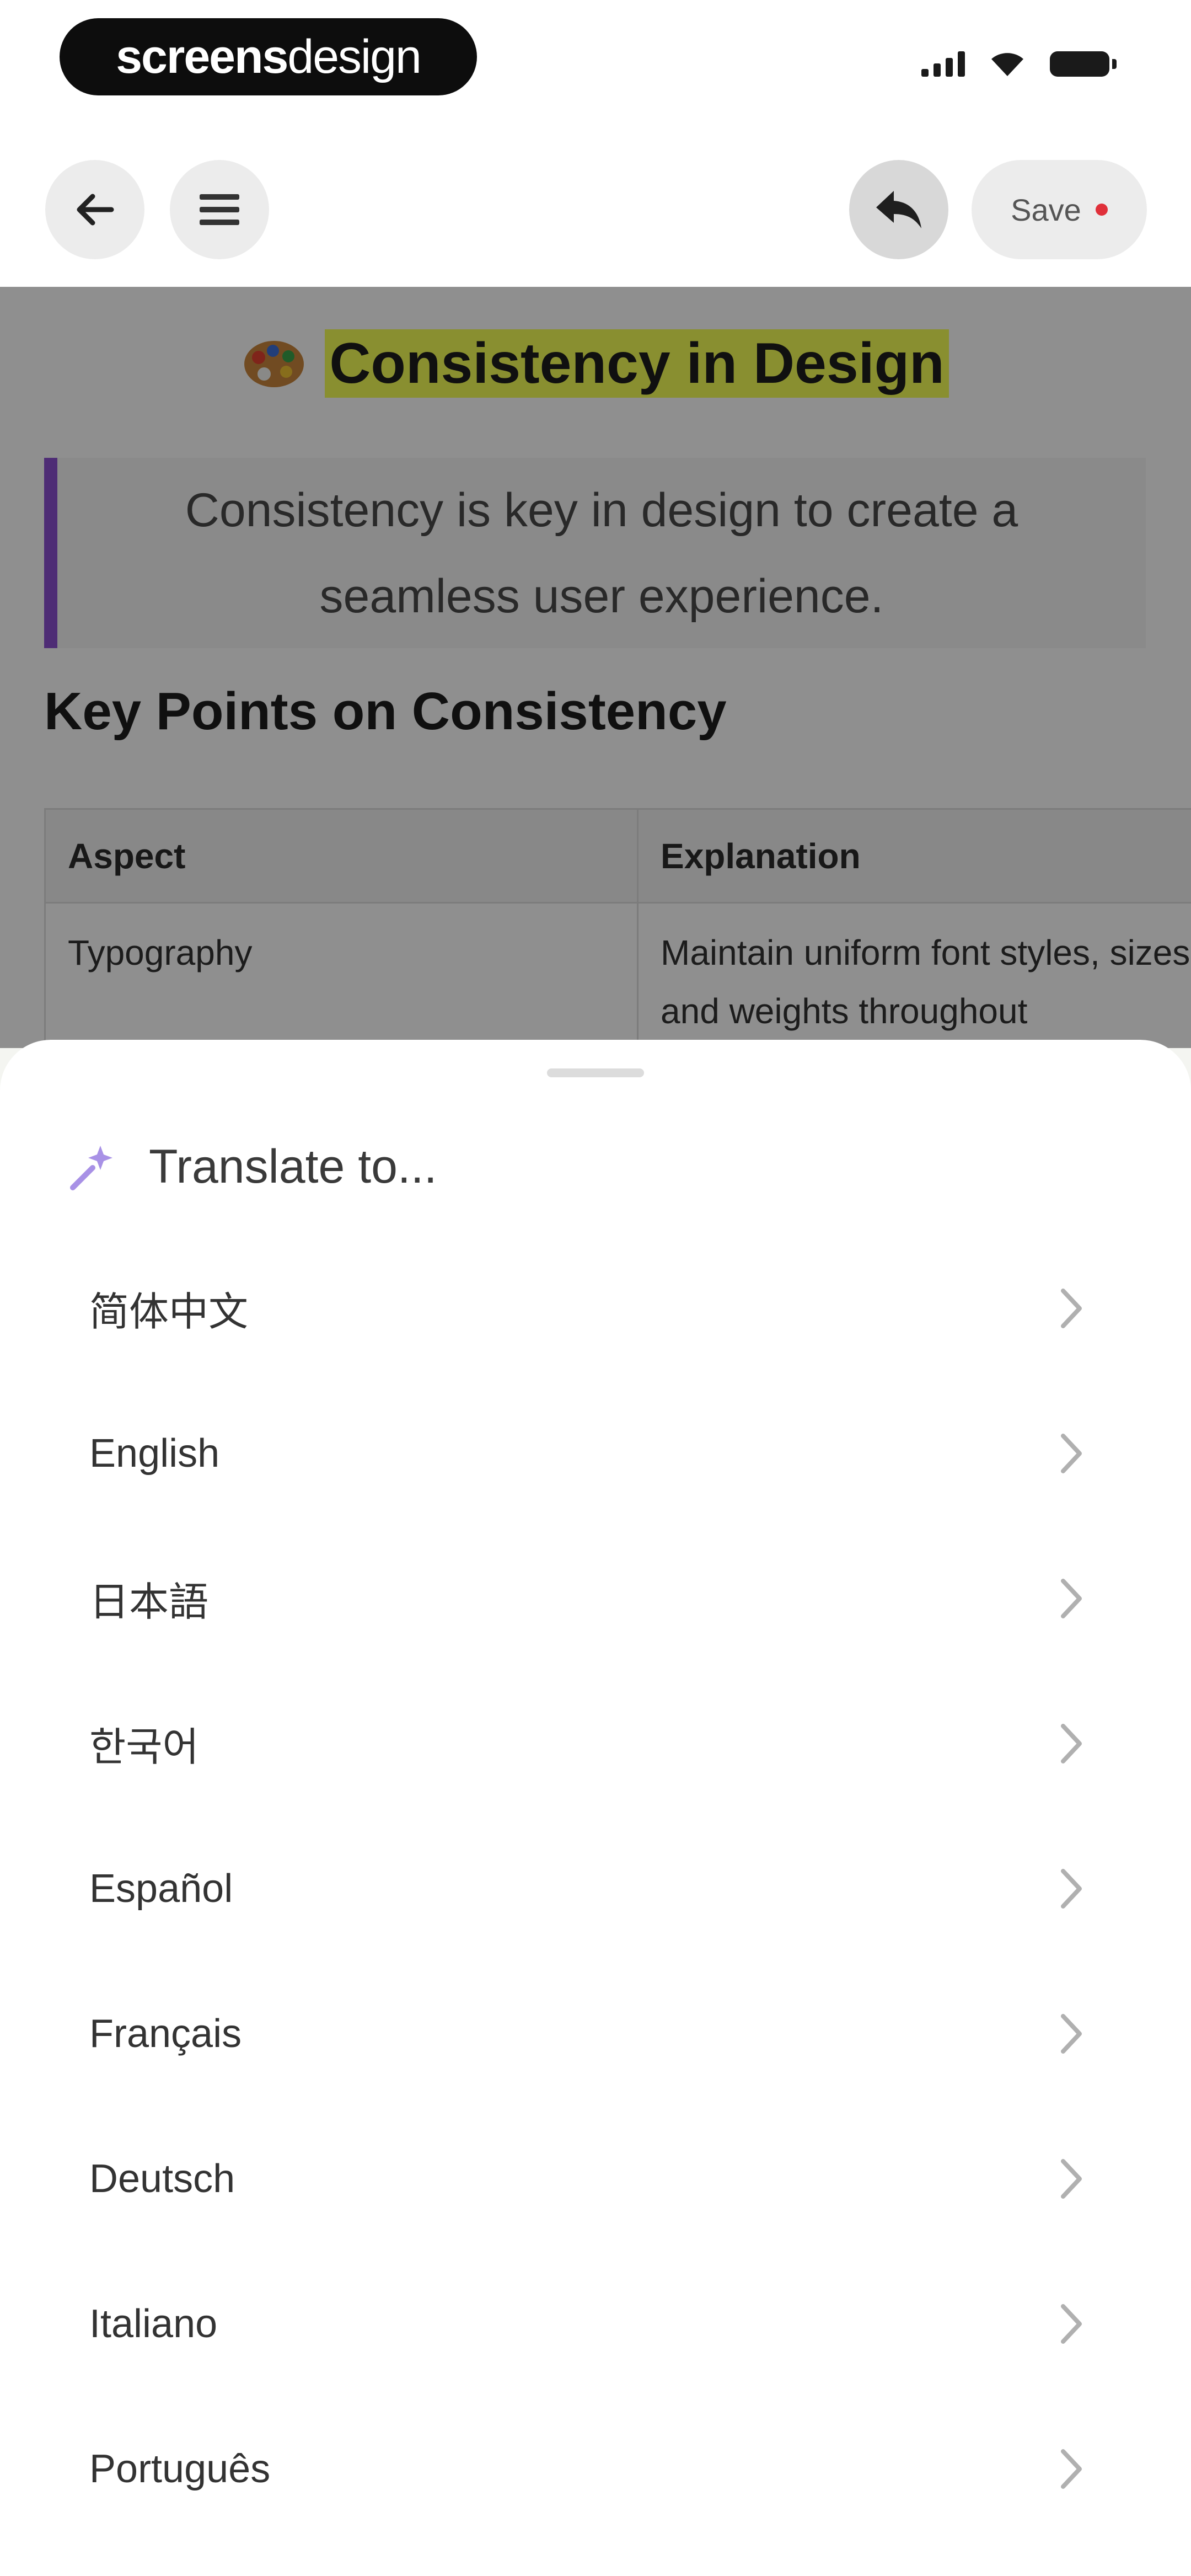 The height and width of the screenshot is (2576, 1191). I want to click on battery-icon, so click(1083, 64).